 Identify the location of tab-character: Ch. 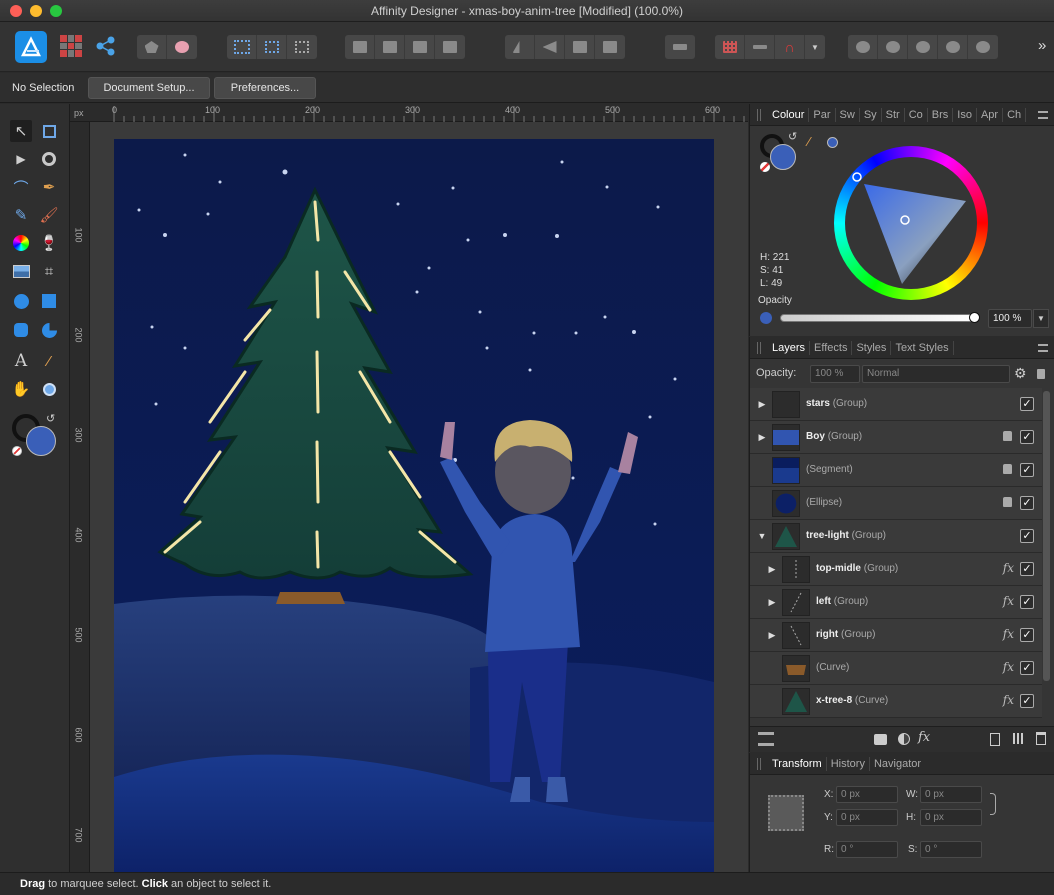
(1015, 114).